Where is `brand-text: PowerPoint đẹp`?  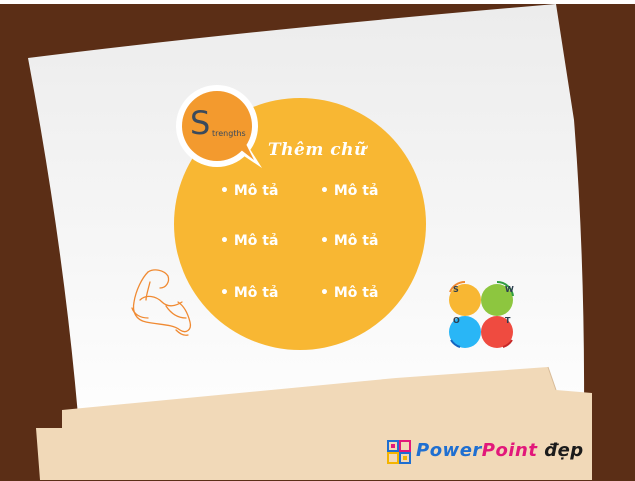
brand-text: PowerPoint đẹp is located at coordinates (500, 450).